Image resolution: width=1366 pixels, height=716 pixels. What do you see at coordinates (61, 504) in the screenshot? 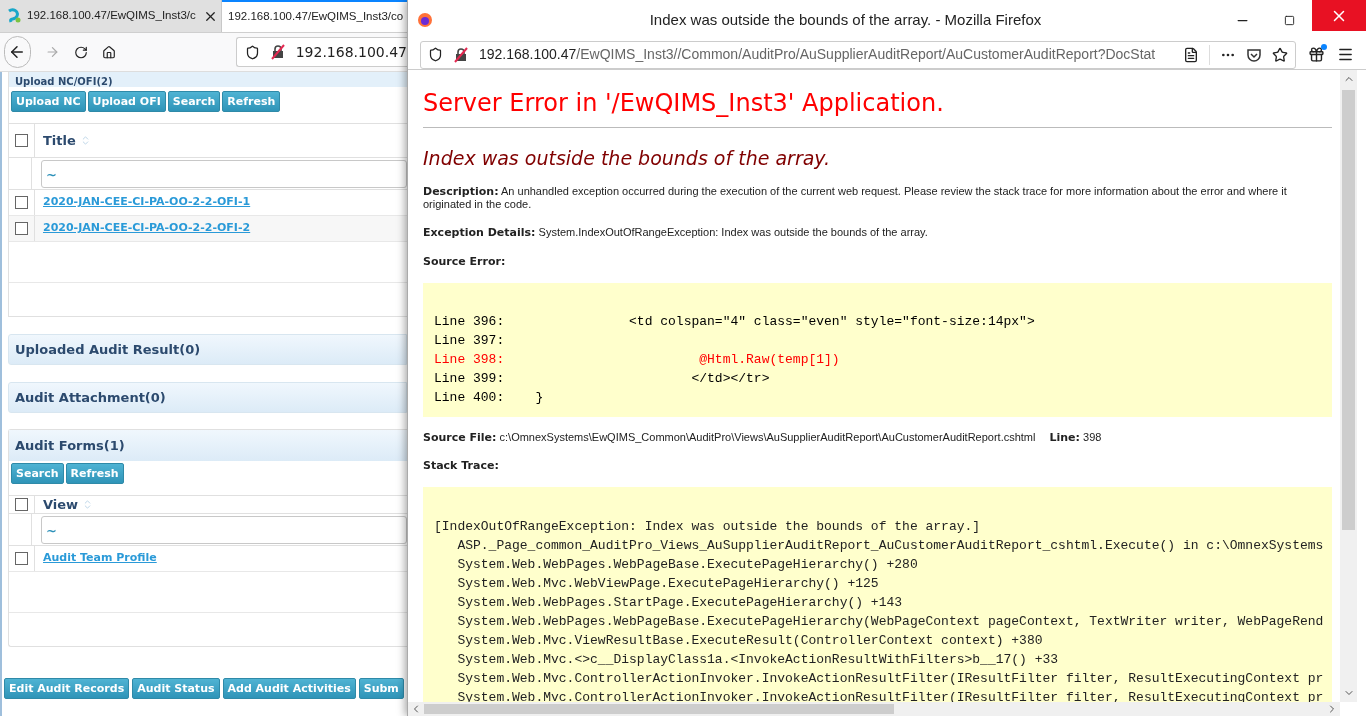
I see `column-header: View` at bounding box center [61, 504].